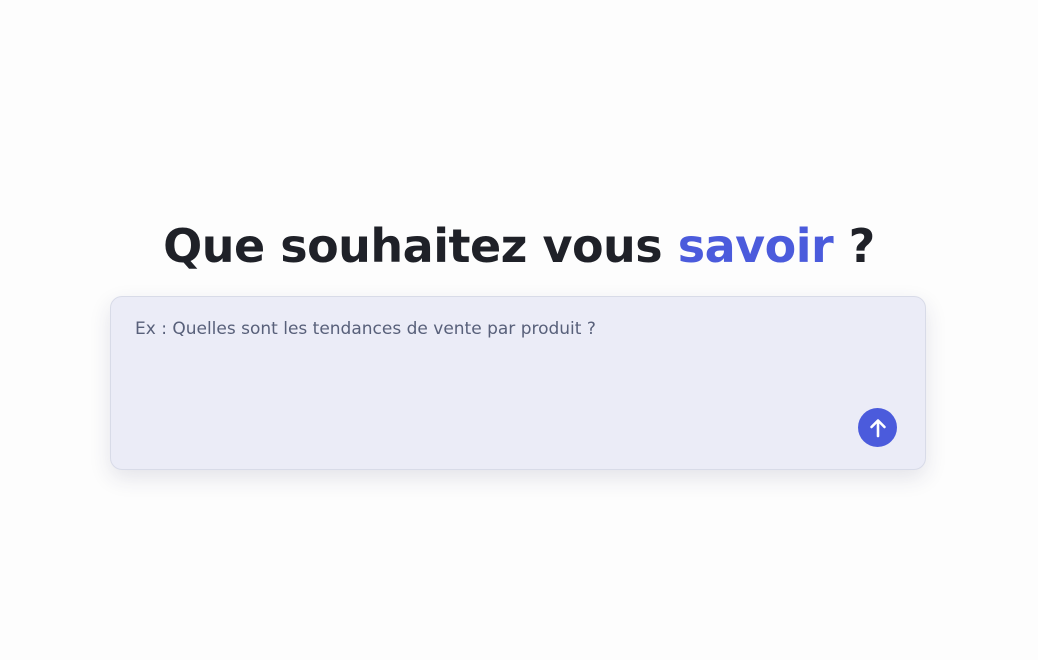  Describe the element at coordinates (755, 245) in the screenshot. I see `title-highlight: savoir` at that location.